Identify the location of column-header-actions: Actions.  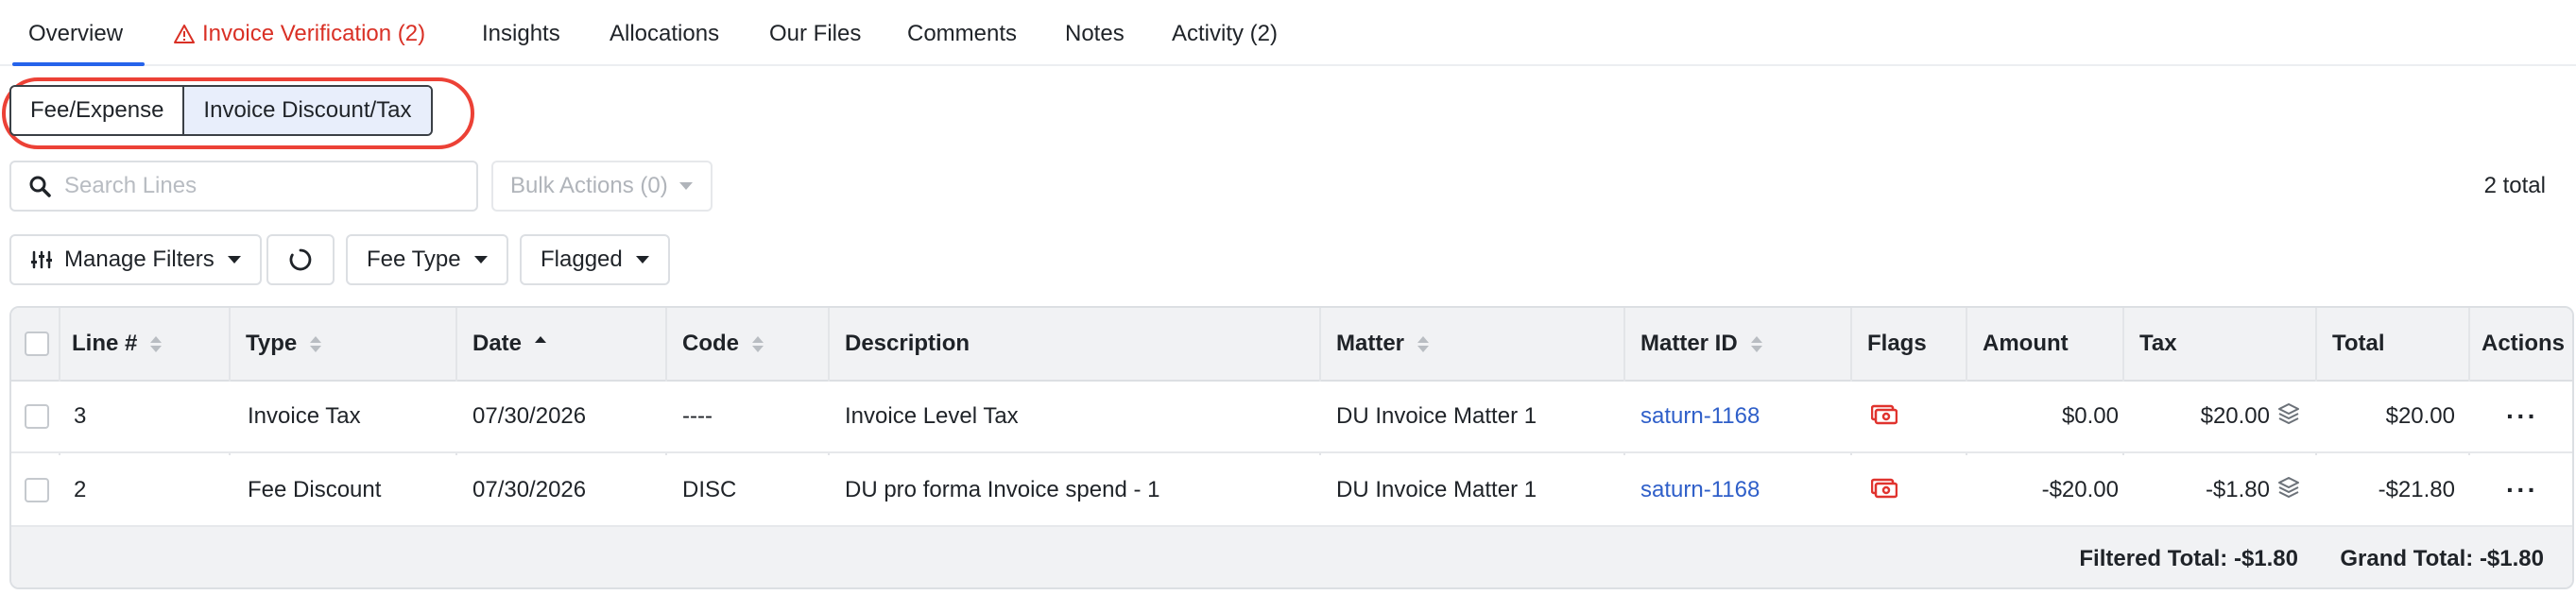
(2523, 344).